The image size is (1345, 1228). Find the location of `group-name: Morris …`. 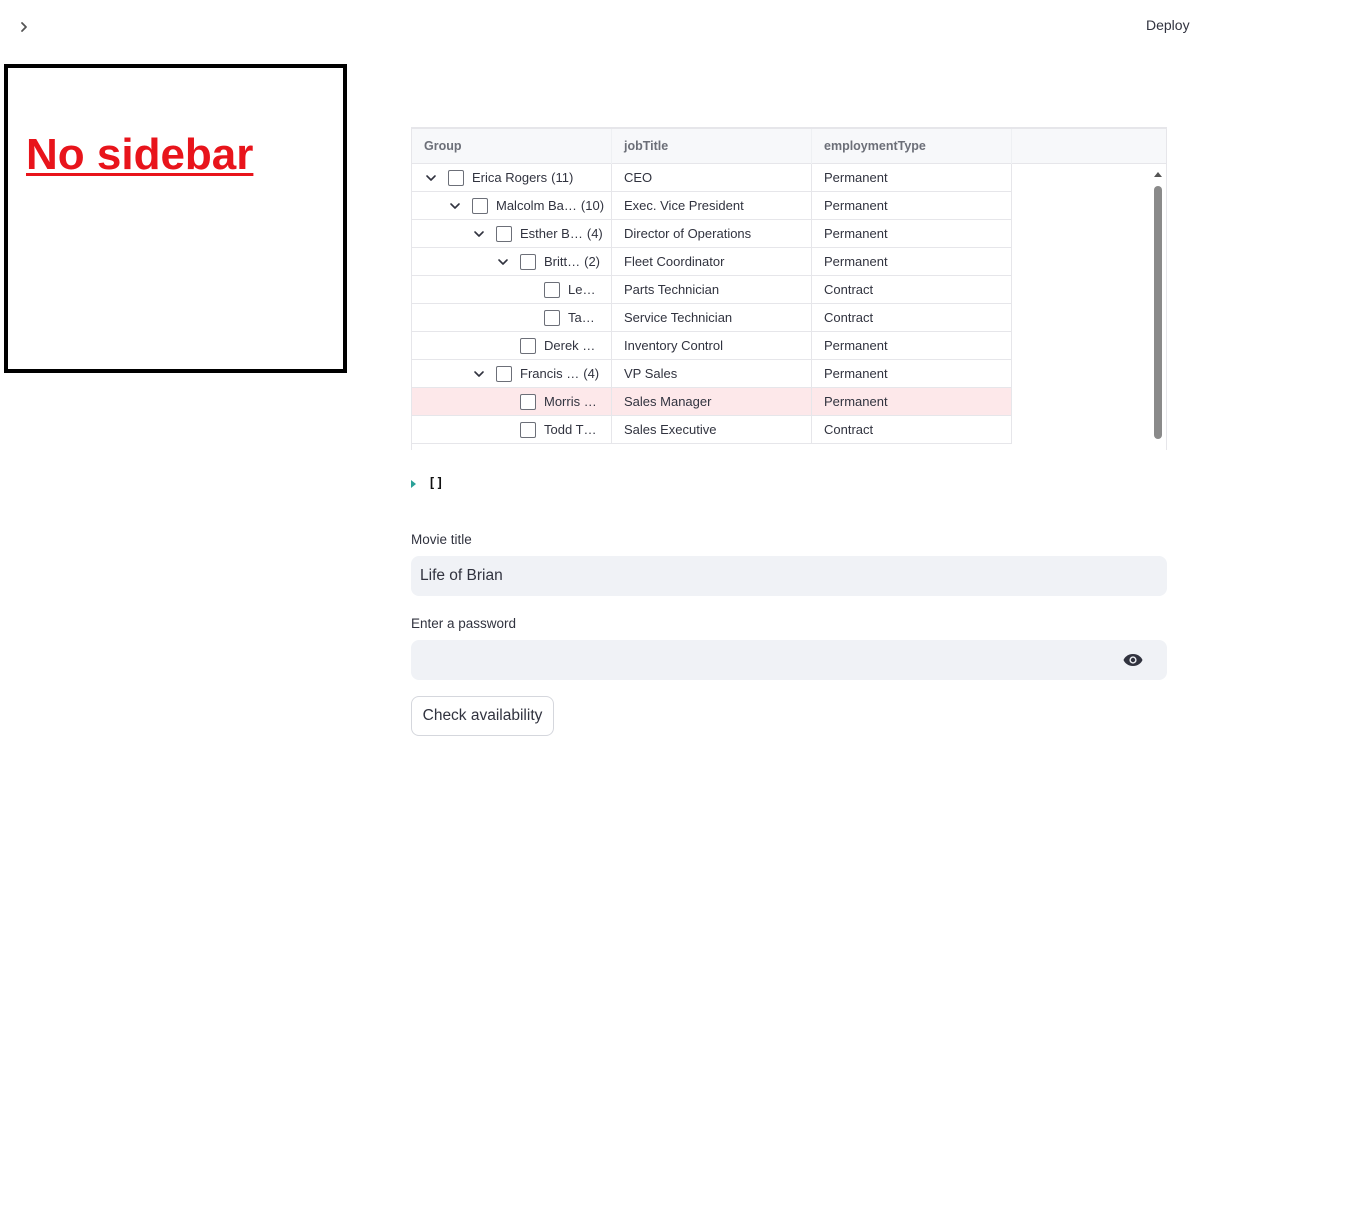

group-name: Morris … is located at coordinates (570, 401).